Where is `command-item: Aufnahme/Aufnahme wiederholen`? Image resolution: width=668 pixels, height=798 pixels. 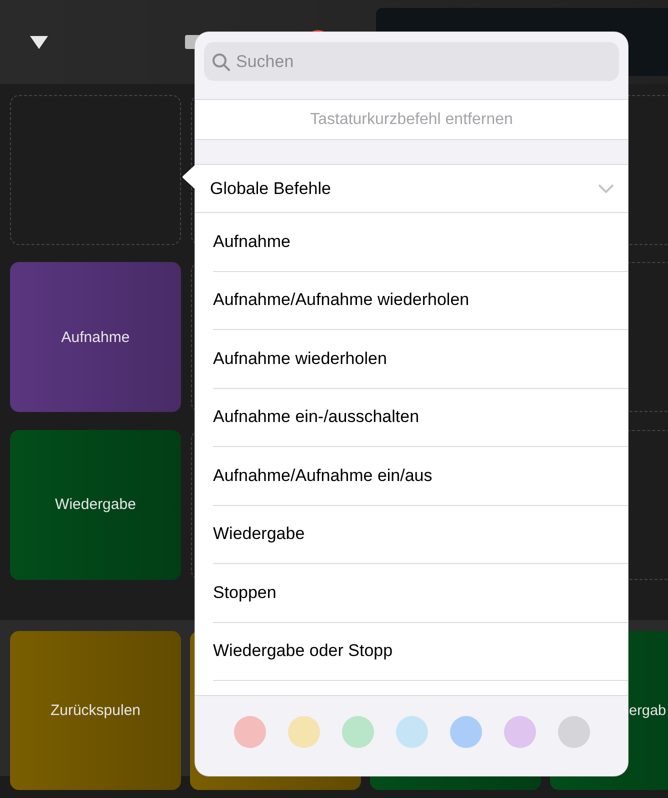
command-item: Aufnahme/Aufnahme wiederholen is located at coordinates (420, 301).